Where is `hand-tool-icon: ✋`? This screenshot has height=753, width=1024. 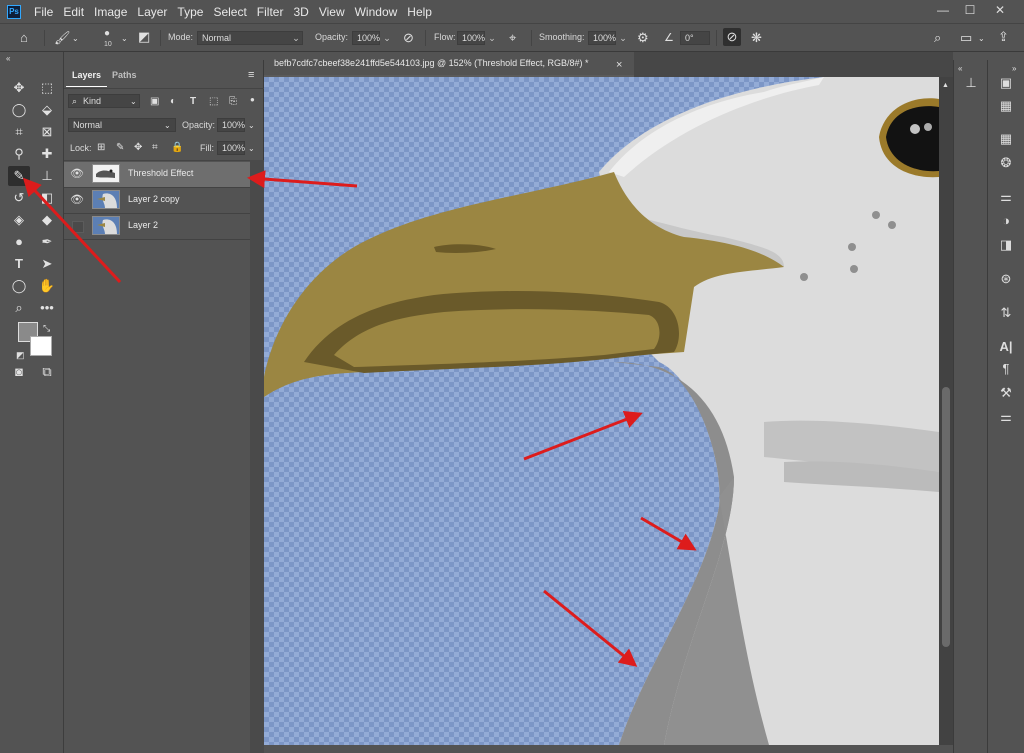 hand-tool-icon: ✋ is located at coordinates (47, 286).